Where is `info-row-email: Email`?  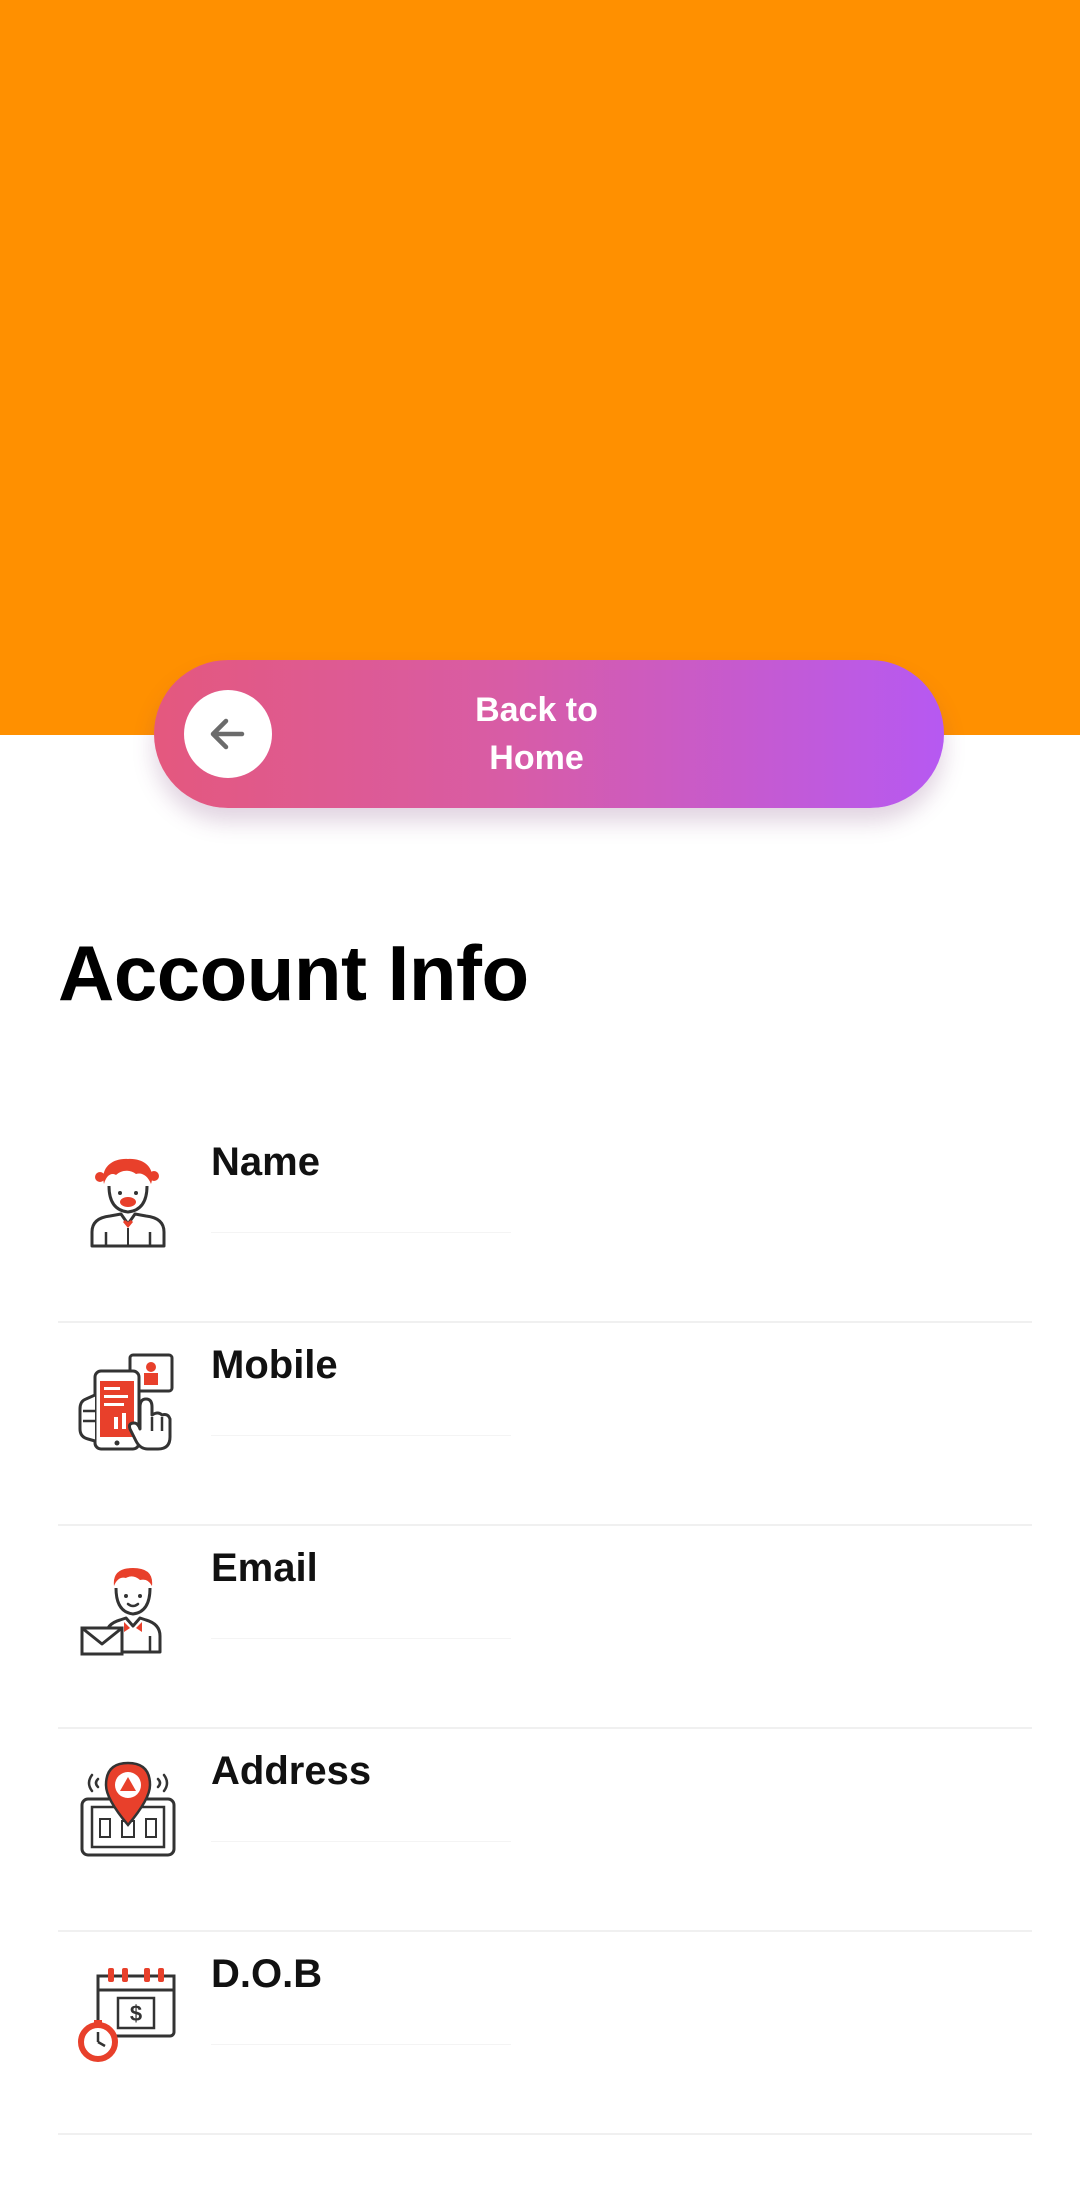 info-row-email: Email is located at coordinates (545, 1627).